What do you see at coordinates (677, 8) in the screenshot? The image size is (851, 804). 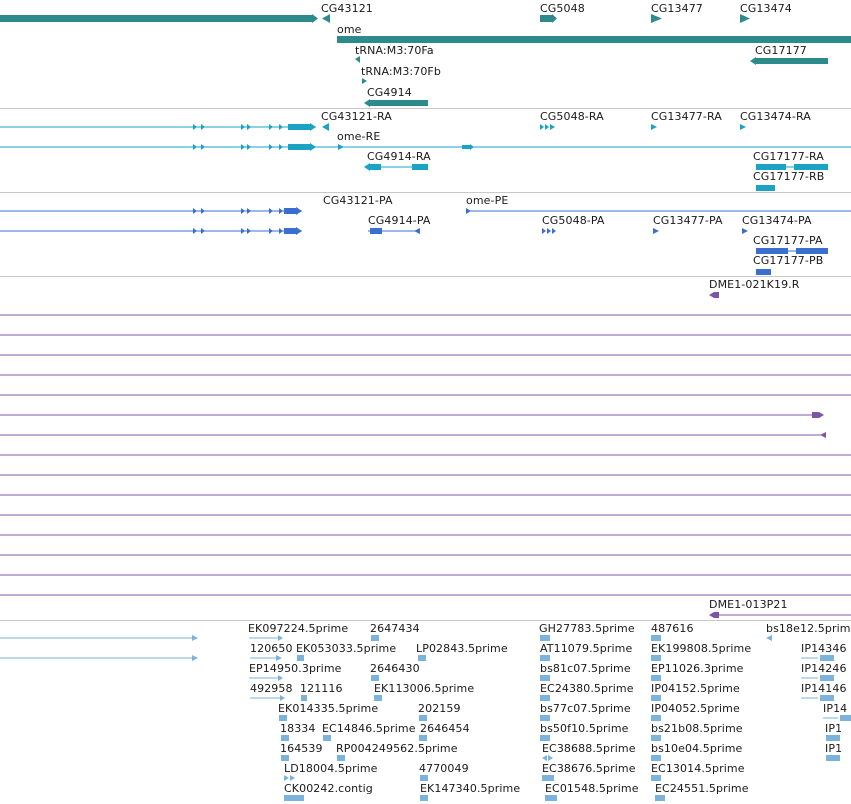 I see `gene-label-cg13477: CG13477` at bounding box center [677, 8].